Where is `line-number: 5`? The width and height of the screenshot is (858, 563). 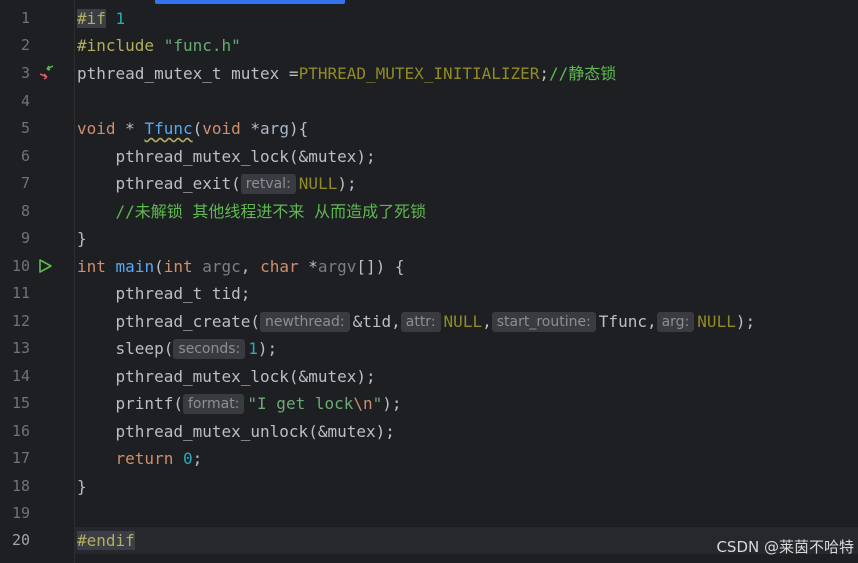
line-number: 5 is located at coordinates (25, 128).